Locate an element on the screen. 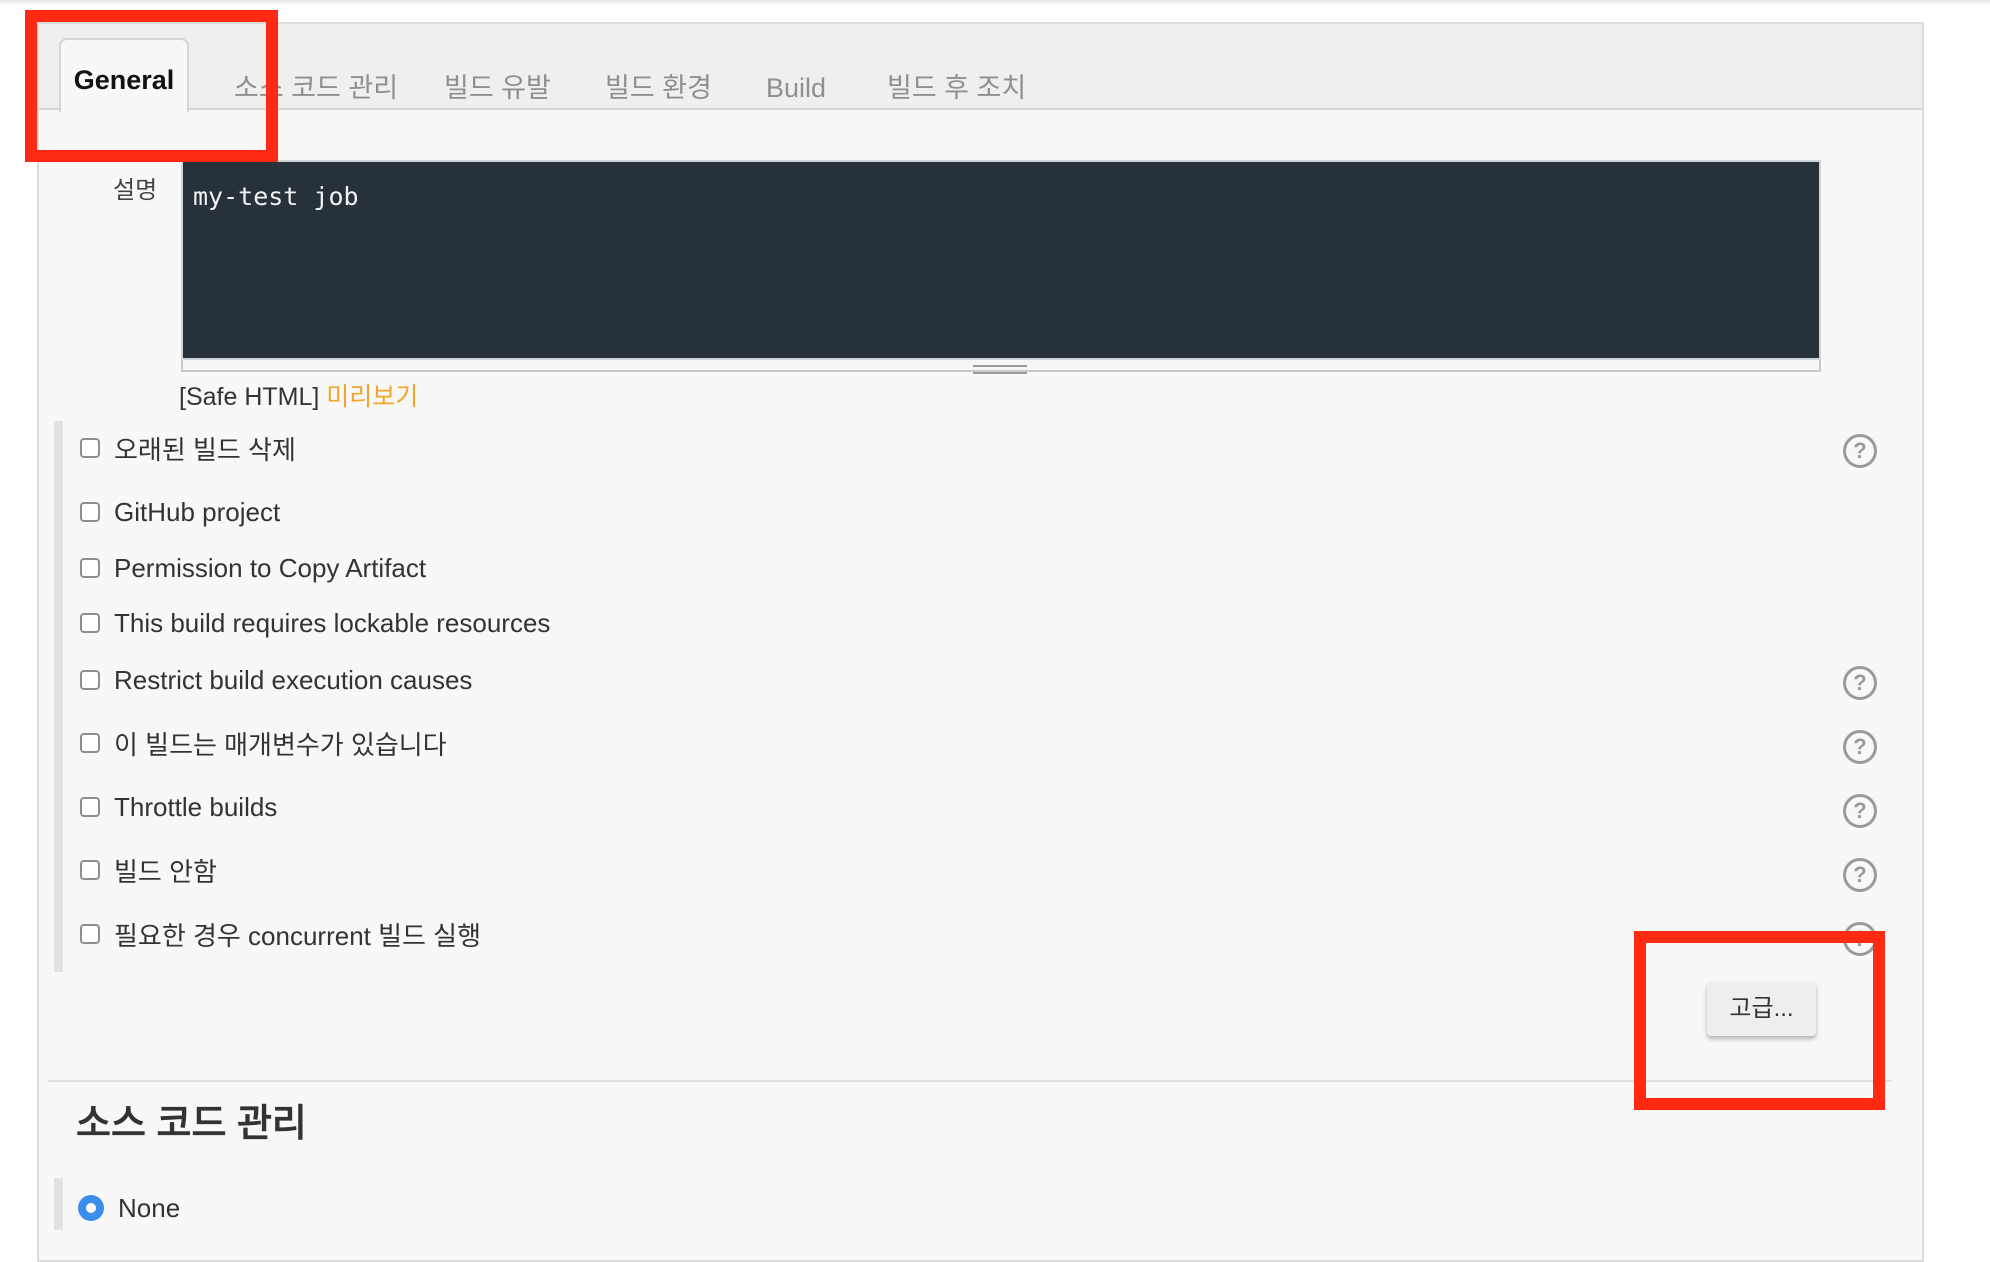  option-label: 오래된 빌드 삭제 is located at coordinates (205, 449).